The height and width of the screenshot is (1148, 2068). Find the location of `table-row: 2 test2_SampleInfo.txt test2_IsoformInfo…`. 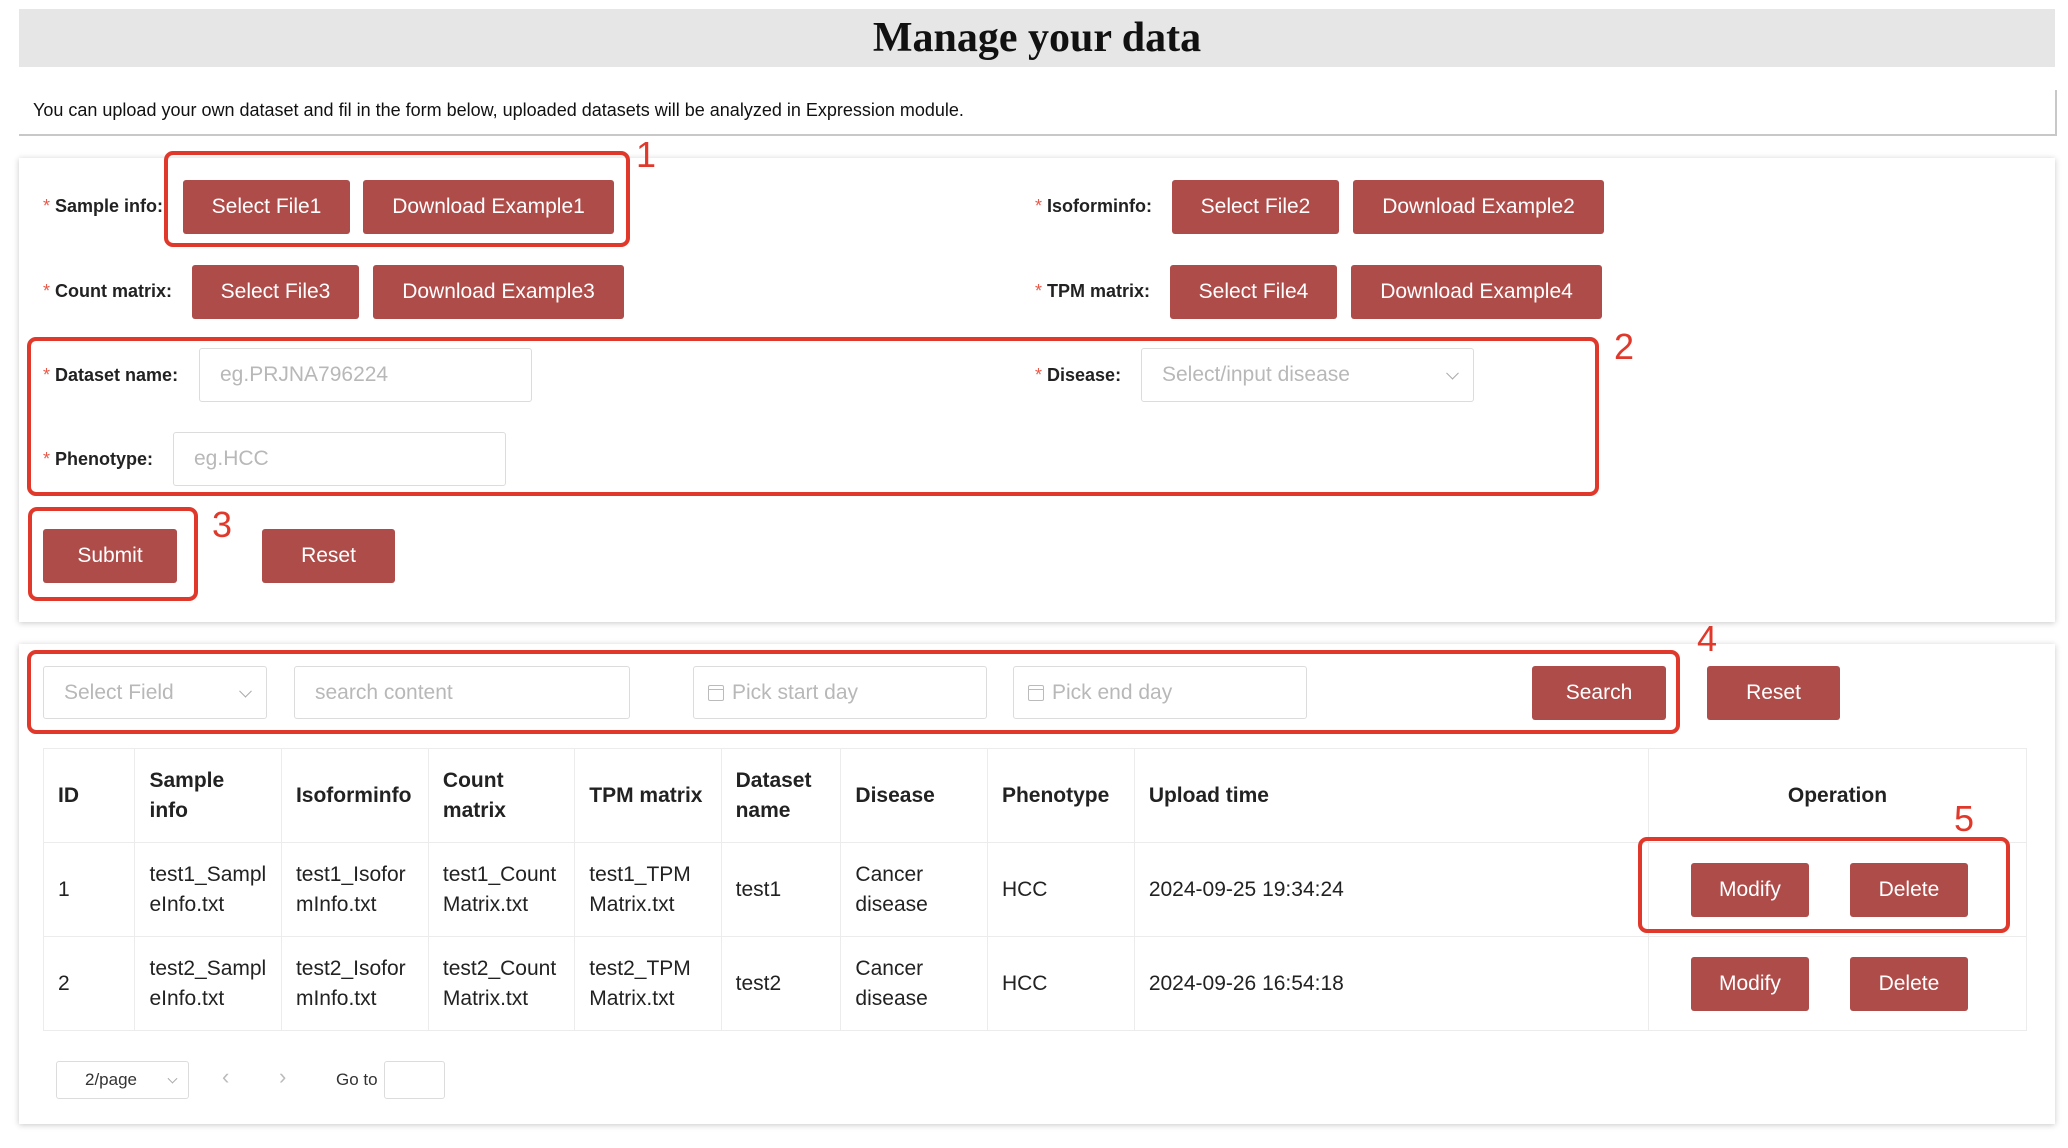

table-row: 2 test2_SampleInfo.txt test2_IsoformInfo… is located at coordinates (1035, 983).